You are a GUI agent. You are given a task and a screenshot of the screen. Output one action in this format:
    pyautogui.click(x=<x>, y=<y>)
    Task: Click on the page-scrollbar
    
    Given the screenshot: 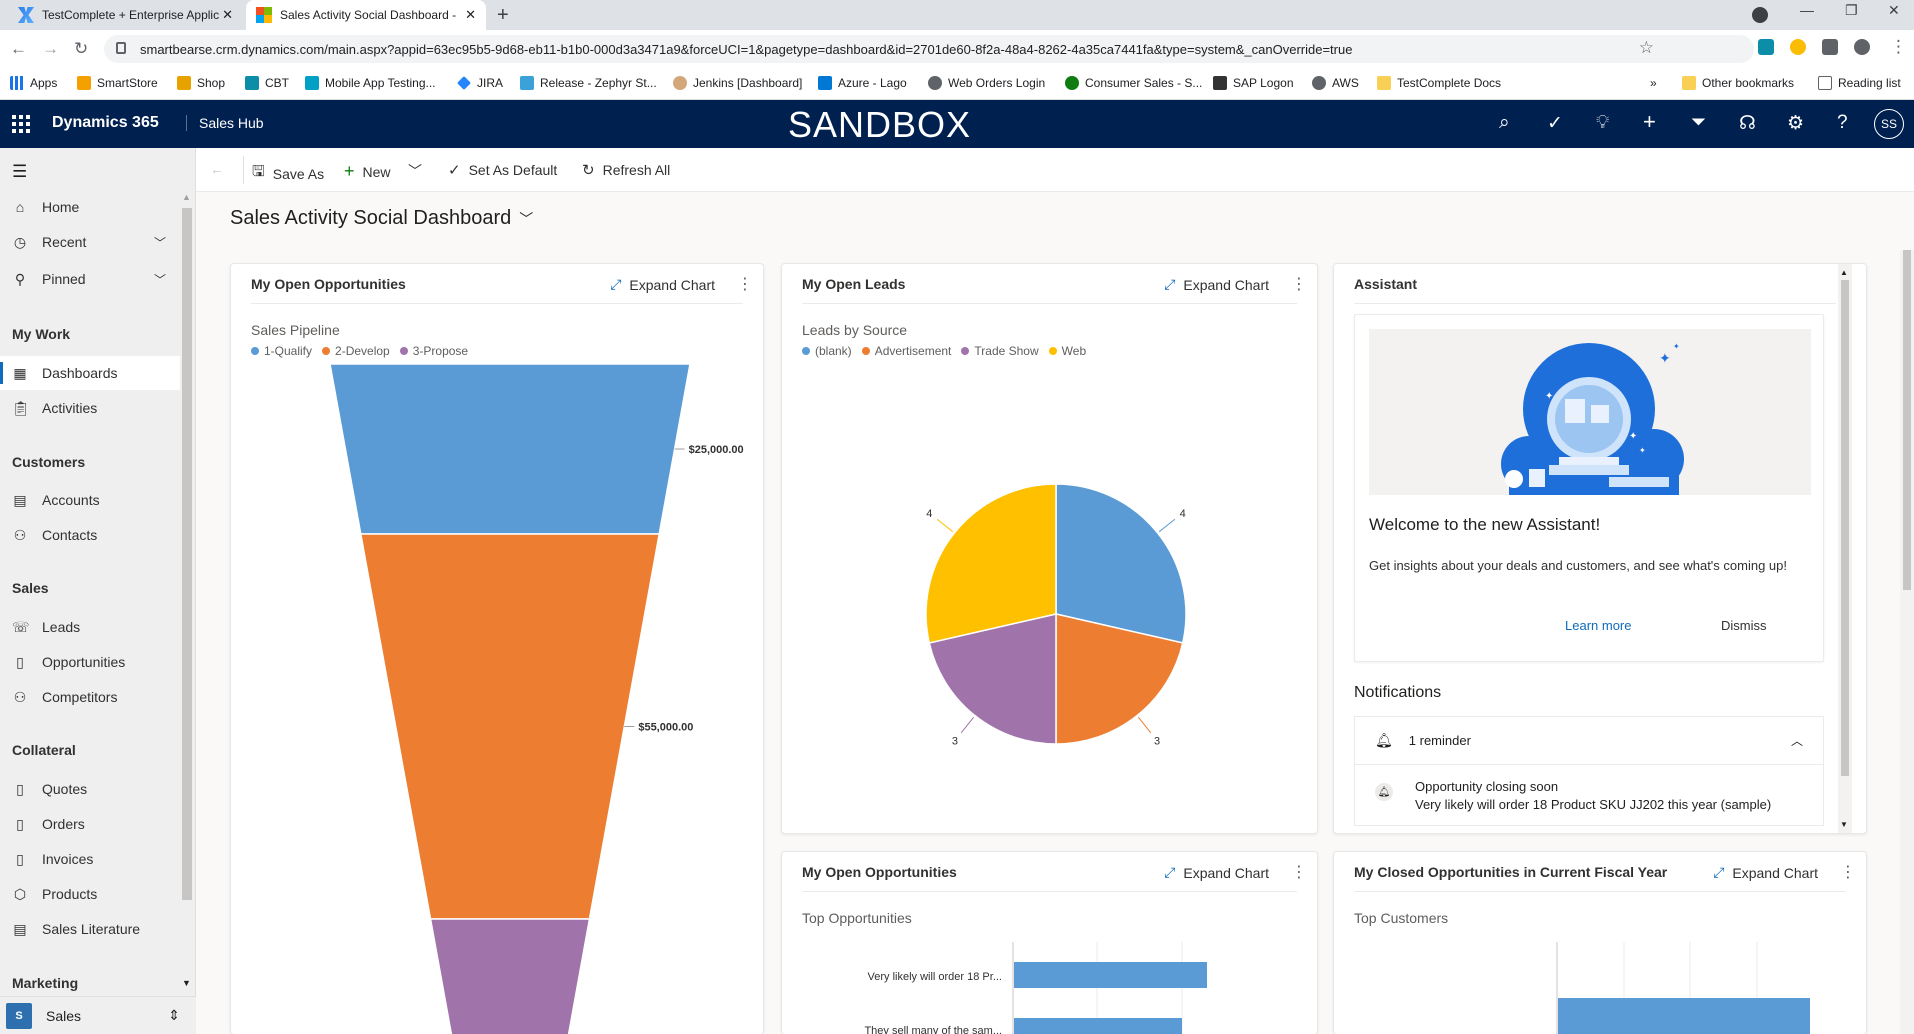 What is the action you would take?
    pyautogui.click(x=1907, y=642)
    